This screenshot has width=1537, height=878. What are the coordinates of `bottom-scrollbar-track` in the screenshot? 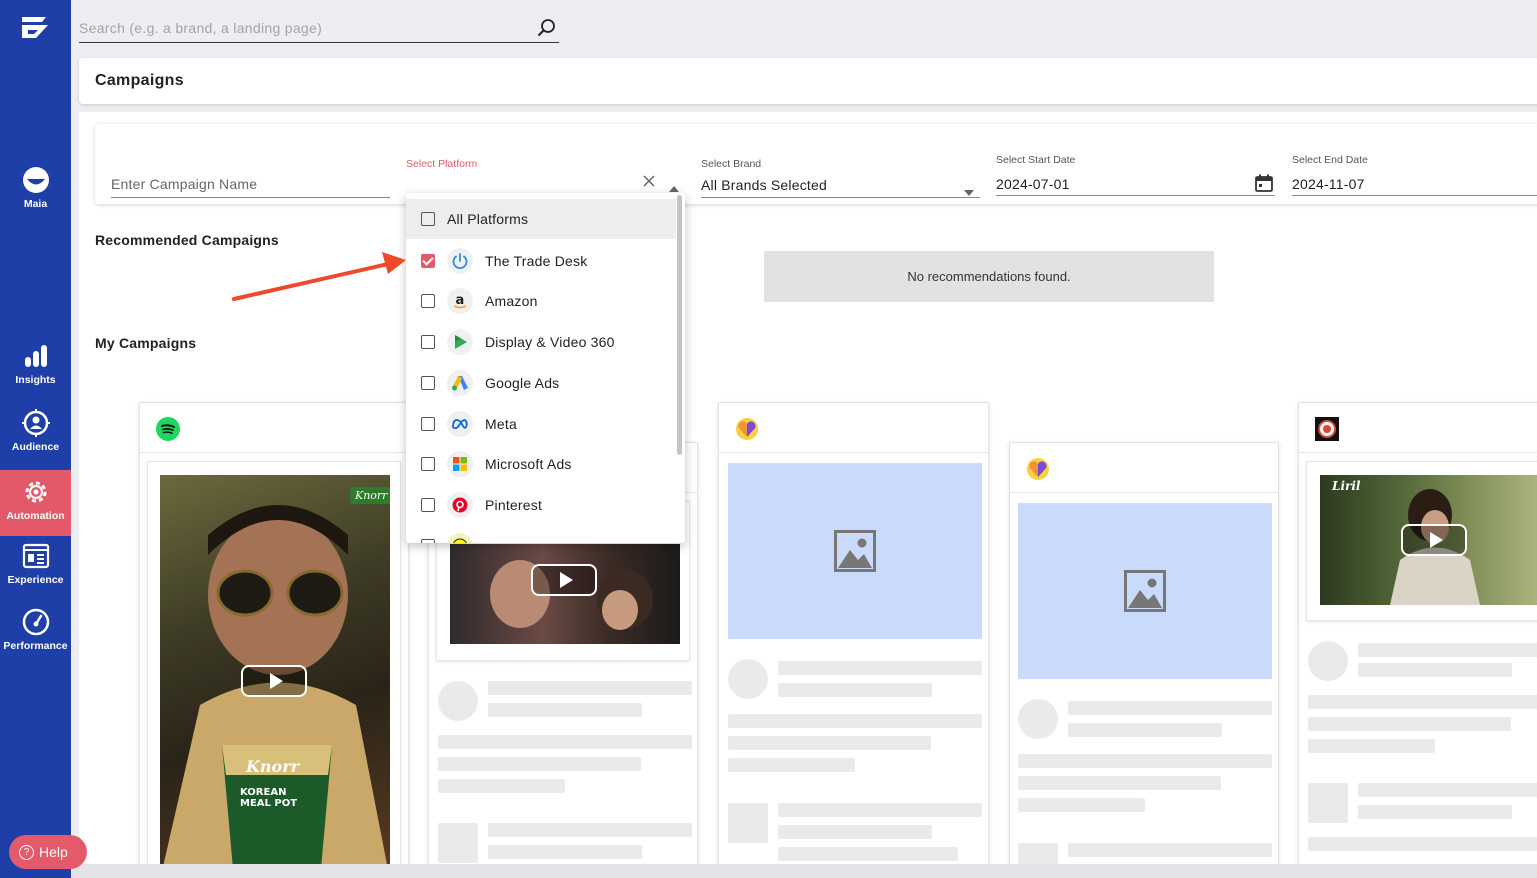 It's located at (804, 871).